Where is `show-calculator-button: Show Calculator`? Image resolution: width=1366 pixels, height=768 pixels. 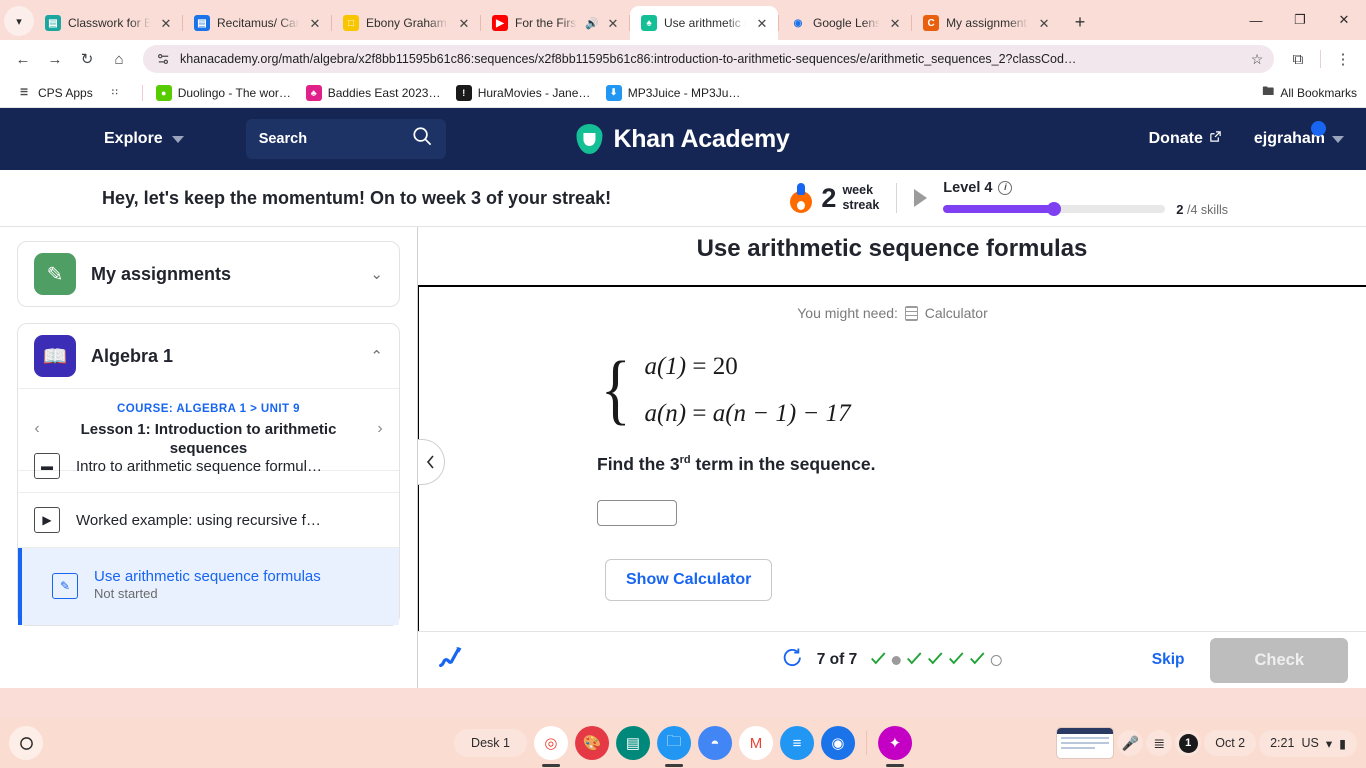
show-calculator-button: Show Calculator is located at coordinates (689, 580).